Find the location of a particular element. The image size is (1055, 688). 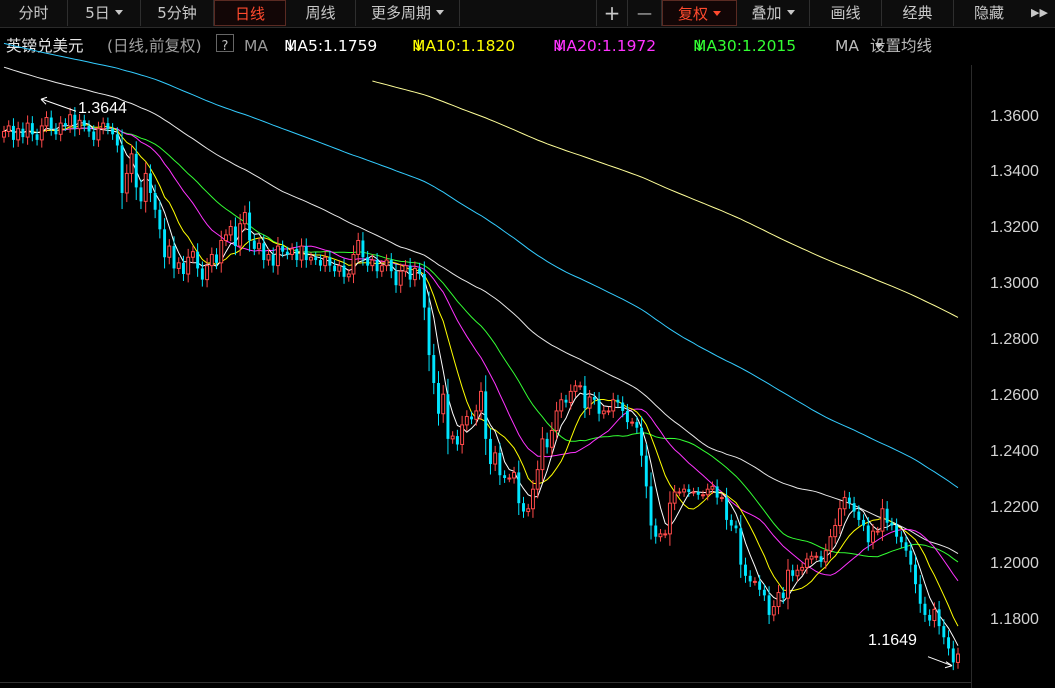

y-tick-label: 1.3400 is located at coordinates (1014, 172).